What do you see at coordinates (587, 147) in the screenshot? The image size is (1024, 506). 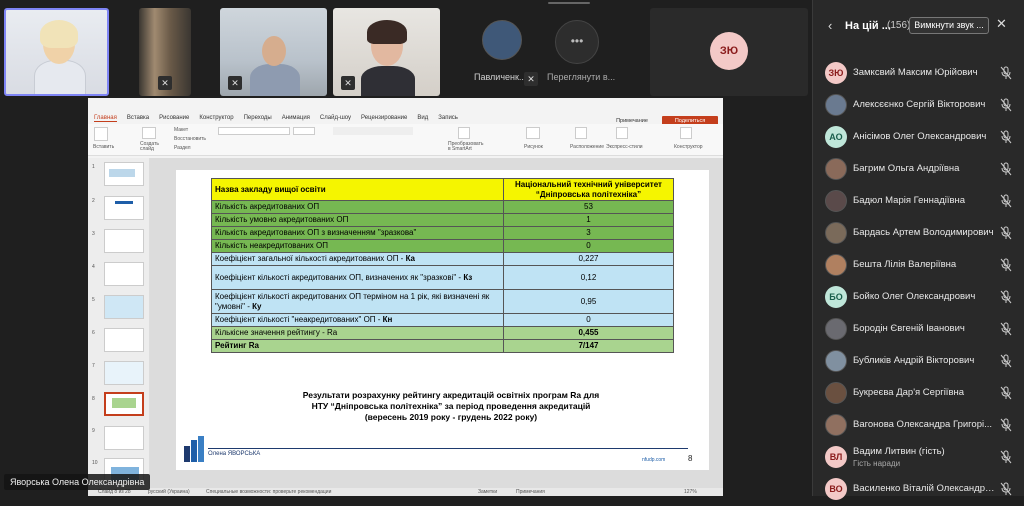 I see `arrange-button: Расположение` at bounding box center [587, 147].